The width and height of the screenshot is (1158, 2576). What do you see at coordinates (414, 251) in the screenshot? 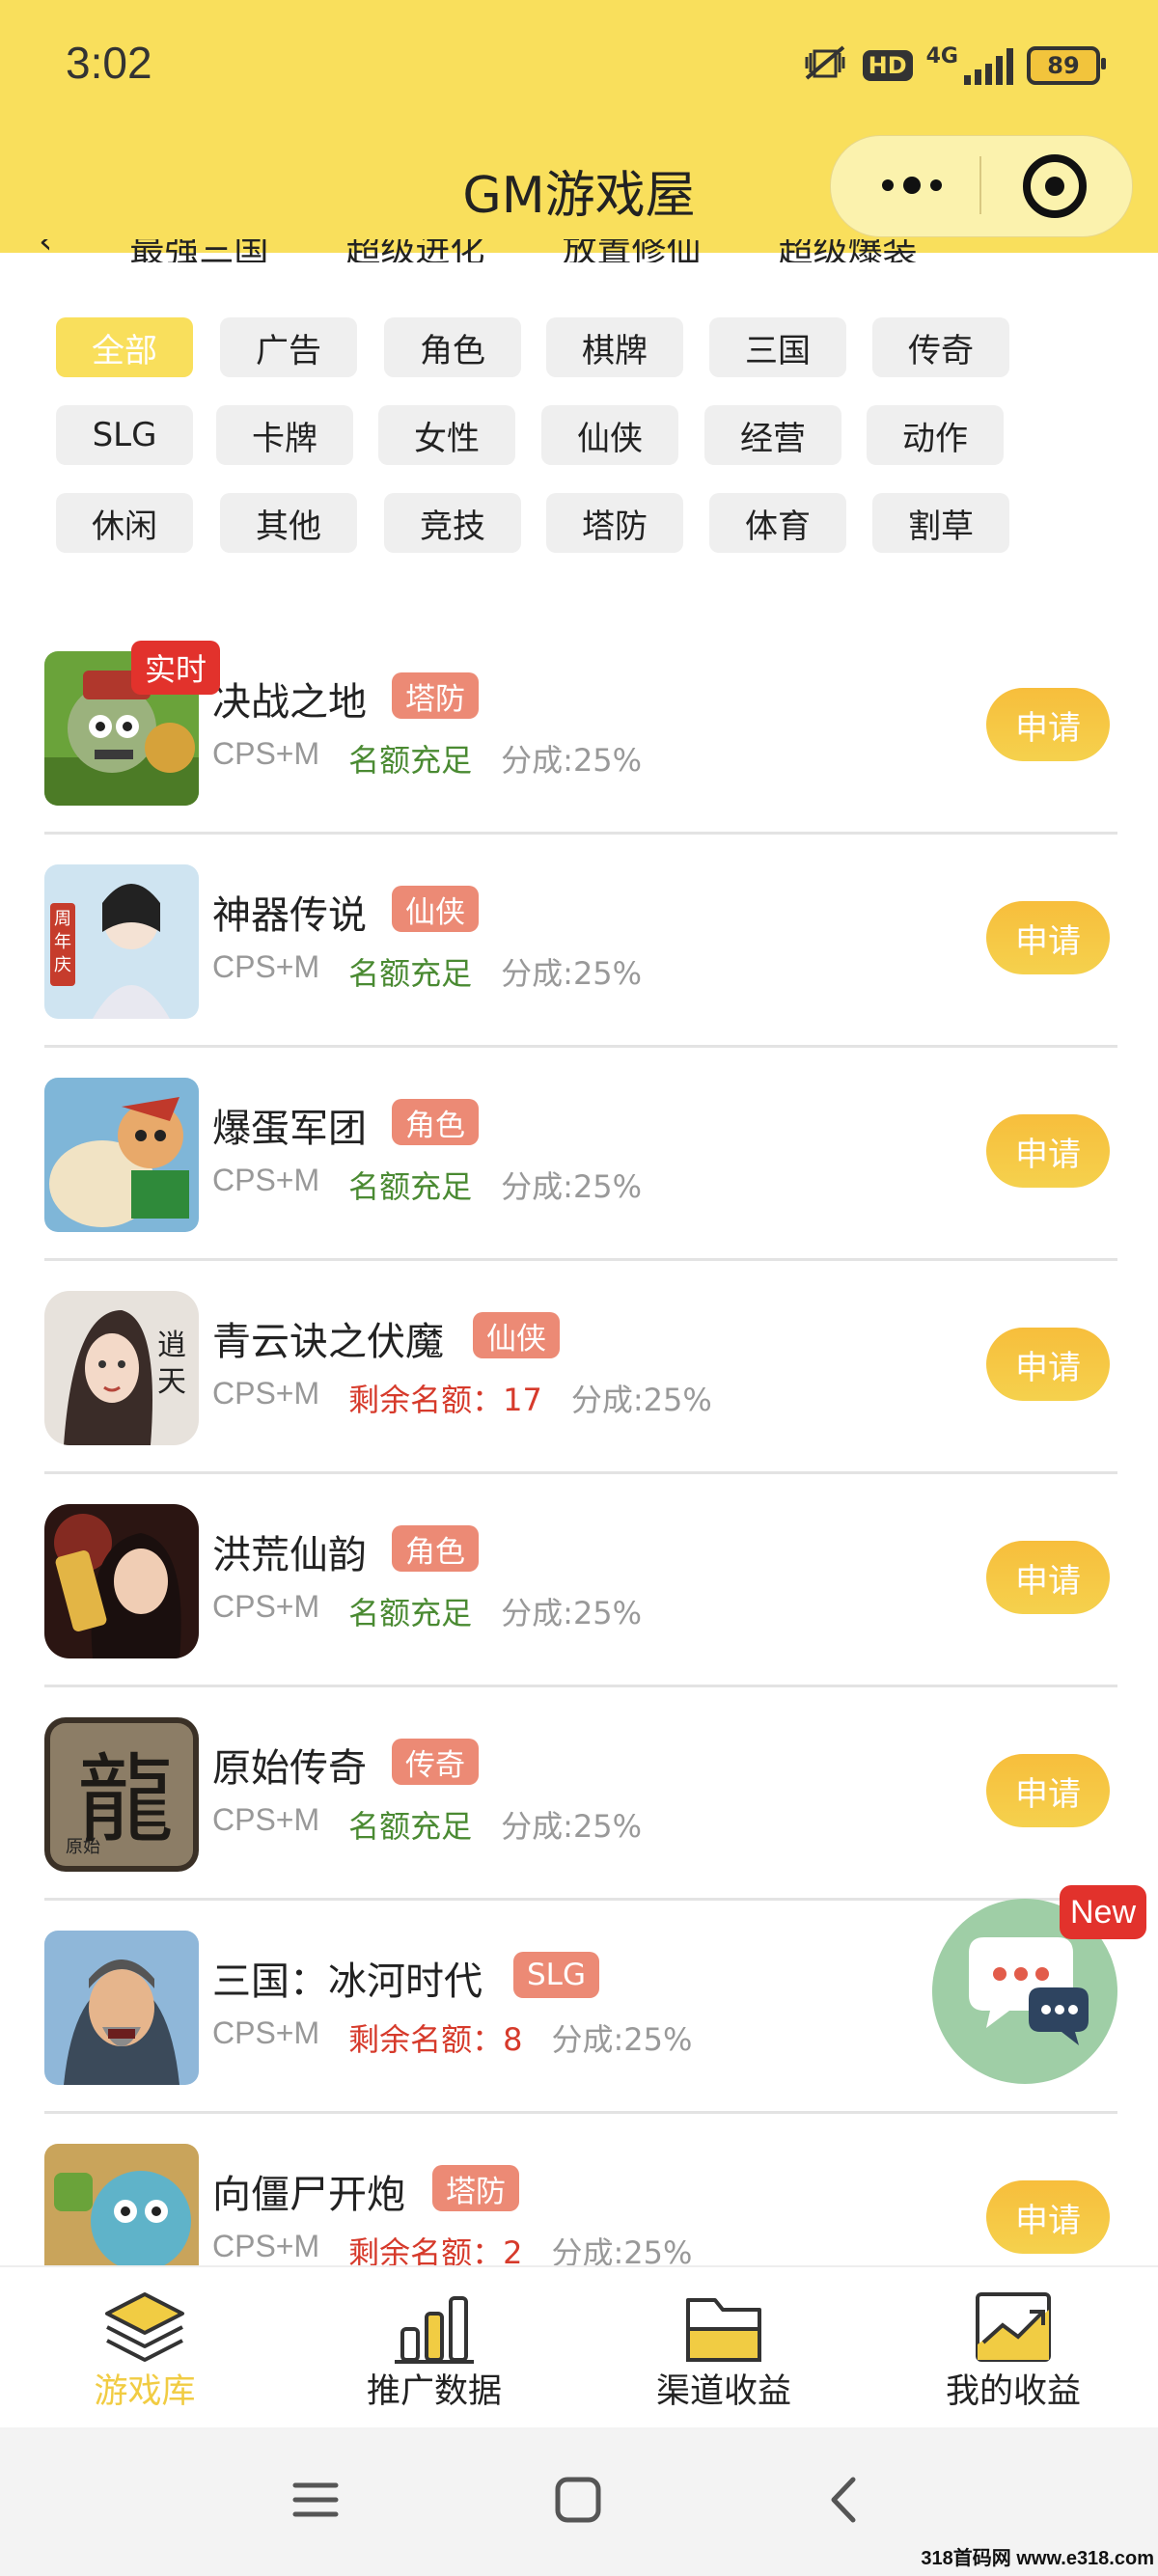
I see `category-partial-item: 超级进化` at bounding box center [414, 251].